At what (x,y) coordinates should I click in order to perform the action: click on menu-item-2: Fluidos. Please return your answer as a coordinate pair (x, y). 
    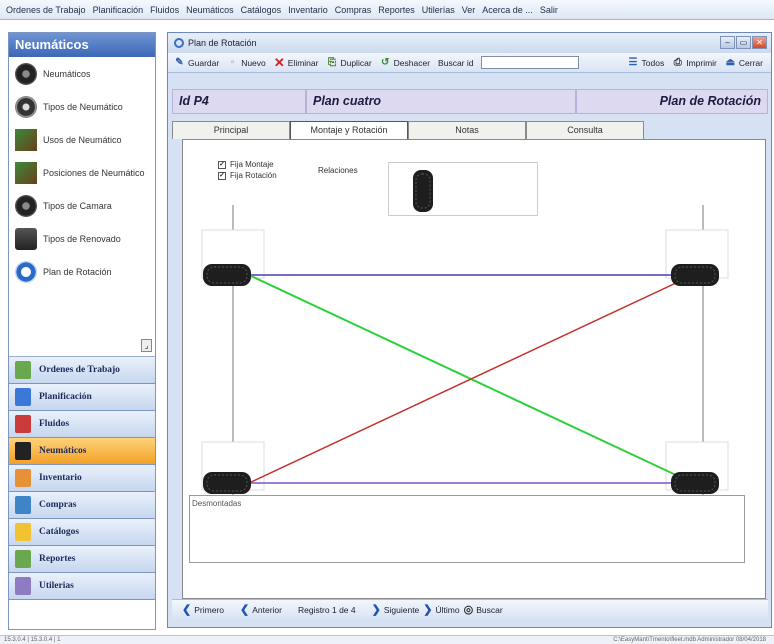
    Looking at the image, I should click on (164, 10).